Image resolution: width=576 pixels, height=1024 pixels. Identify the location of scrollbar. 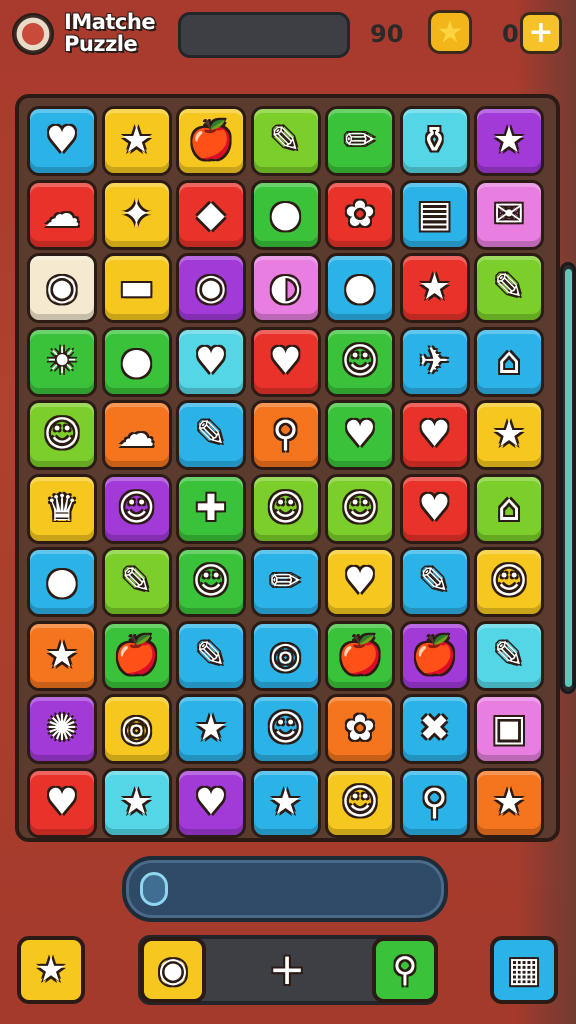
(568, 478).